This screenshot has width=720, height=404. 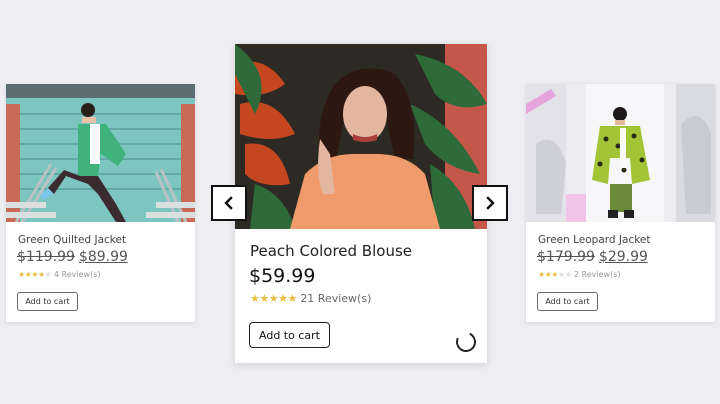 I want to click on product-rating: ★★★★★ 4 Review(s), so click(x=59, y=274).